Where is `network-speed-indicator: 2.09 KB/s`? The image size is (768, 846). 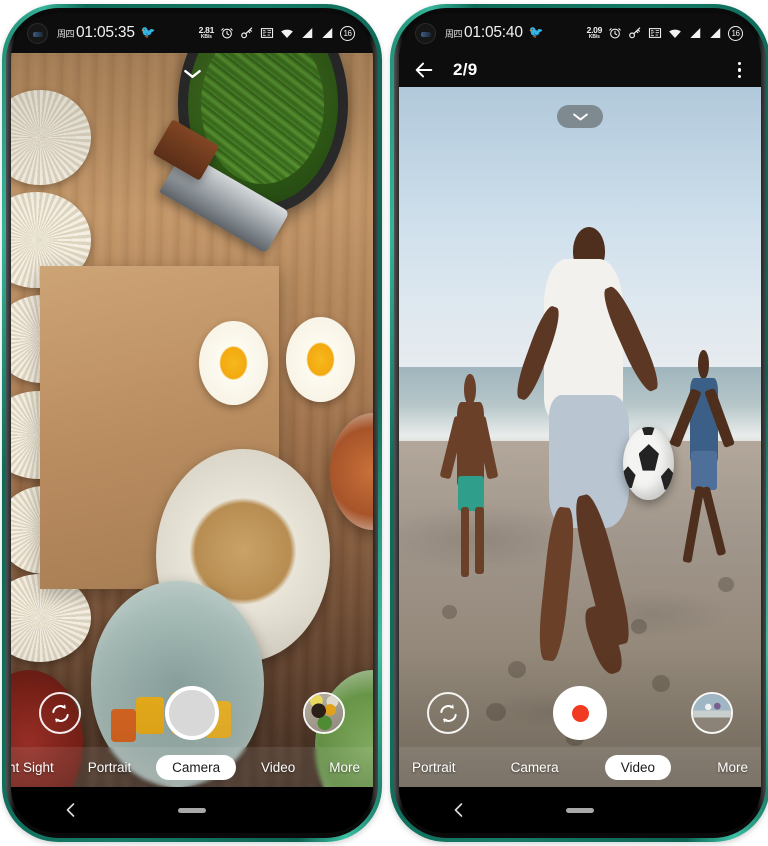 network-speed-indicator: 2.09 KB/s is located at coordinates (595, 33).